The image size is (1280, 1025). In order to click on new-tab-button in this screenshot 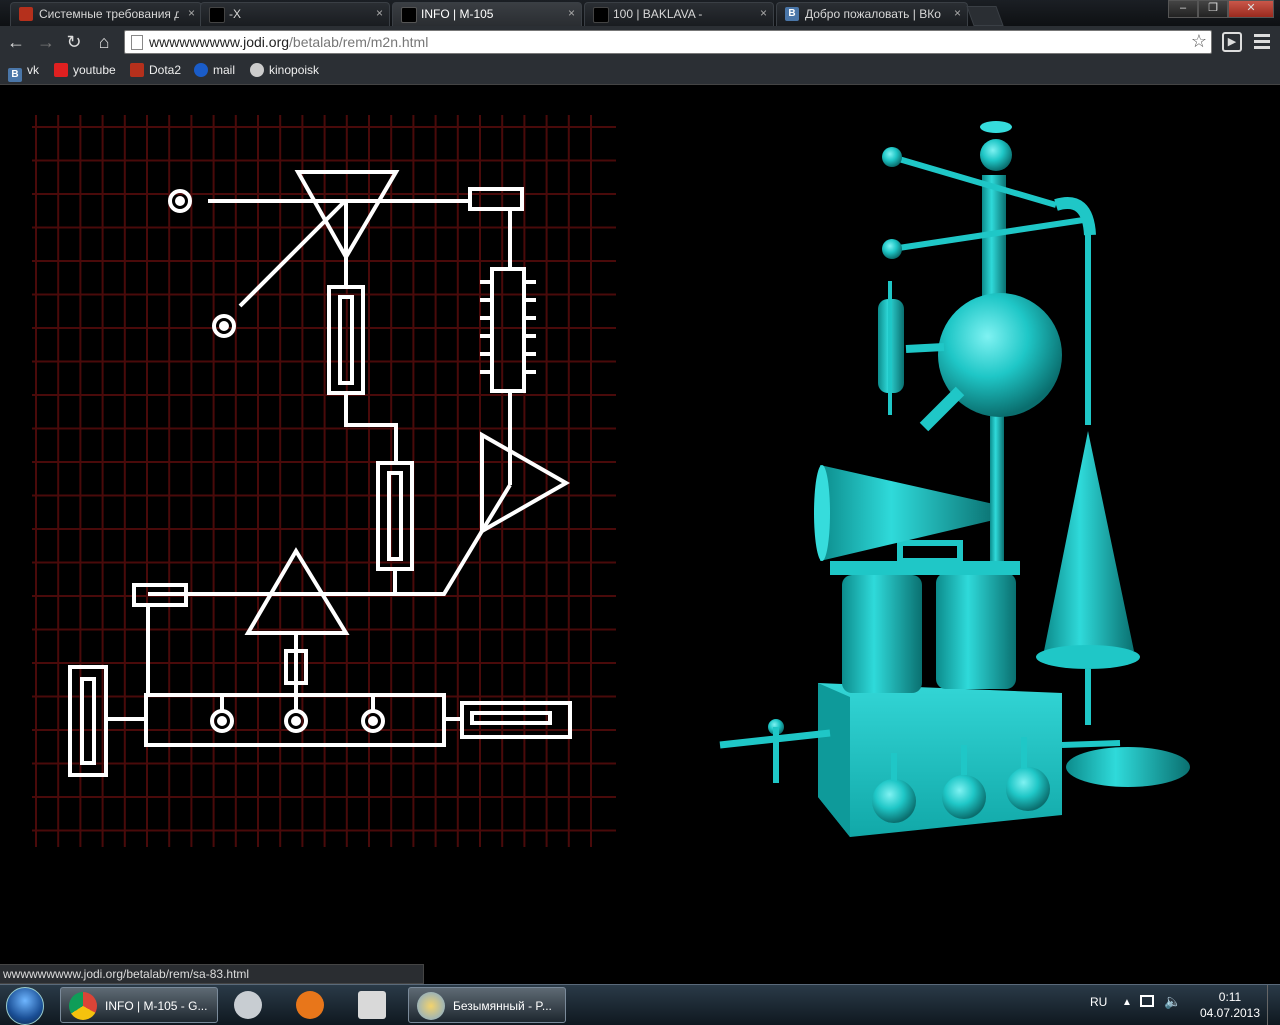, I will do `click(985, 16)`.